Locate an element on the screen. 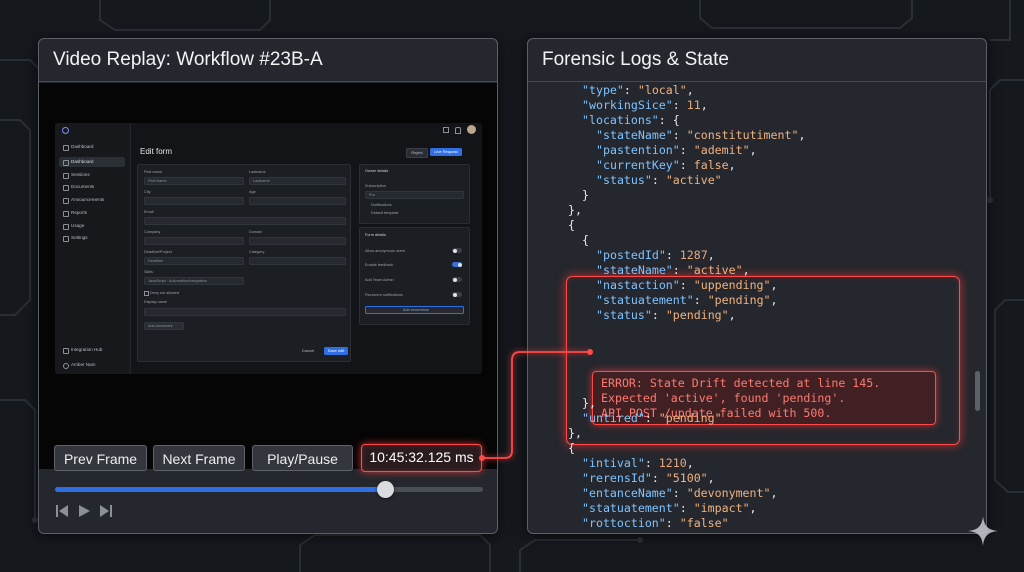 Image resolution: width=1024 pixels, height=572 pixels. video-panel-title: Video Replay: Workflow #23B-A is located at coordinates (188, 59).